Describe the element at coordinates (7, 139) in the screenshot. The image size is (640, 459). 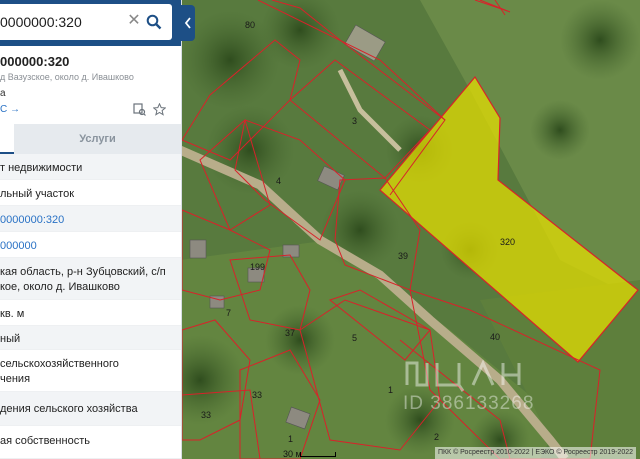
I see `tab-info` at that location.